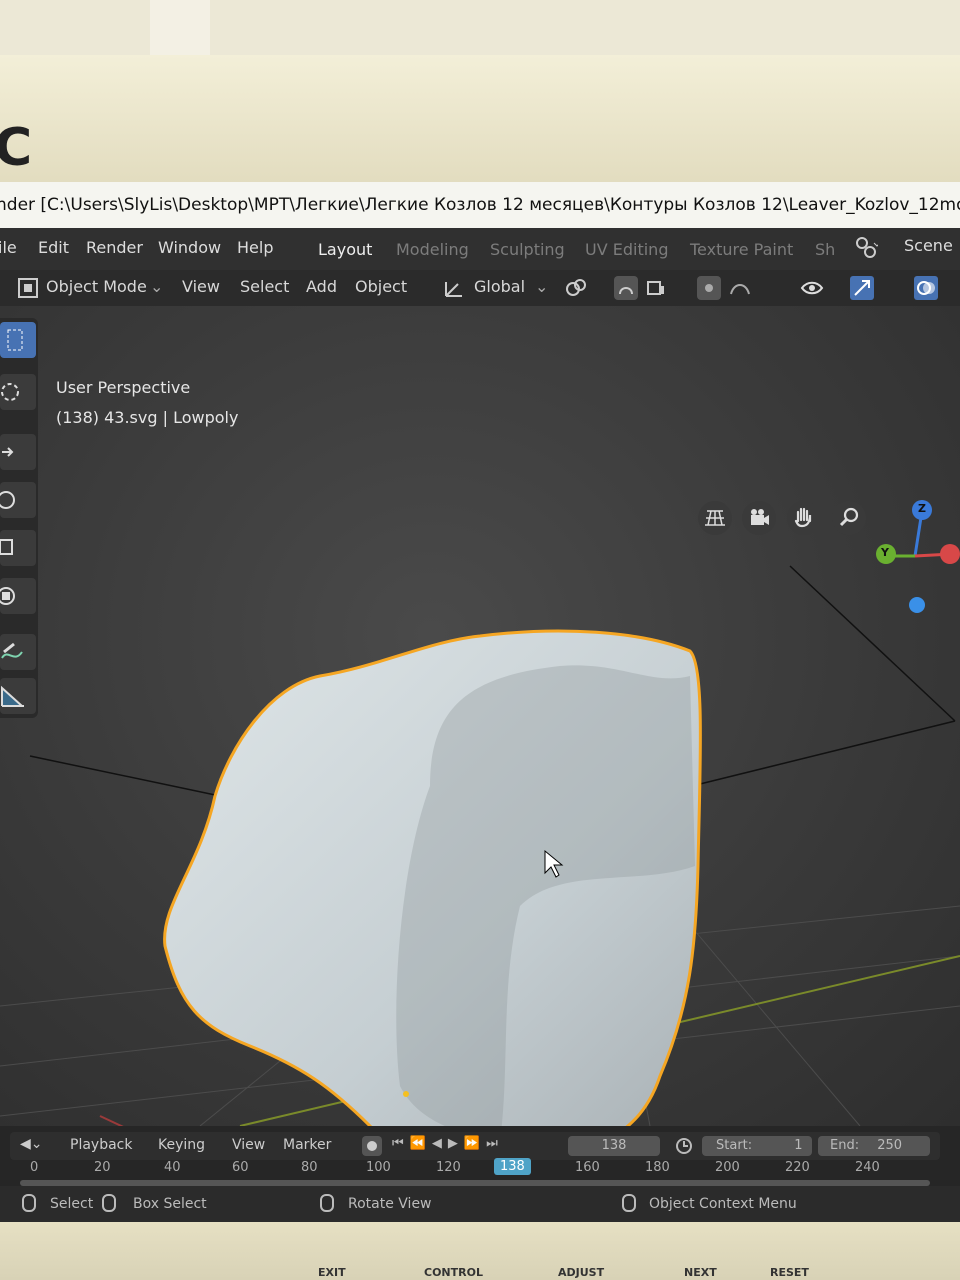  I want to click on object-info-label: (138) 43.svg | Lowpoly, so click(147, 417).